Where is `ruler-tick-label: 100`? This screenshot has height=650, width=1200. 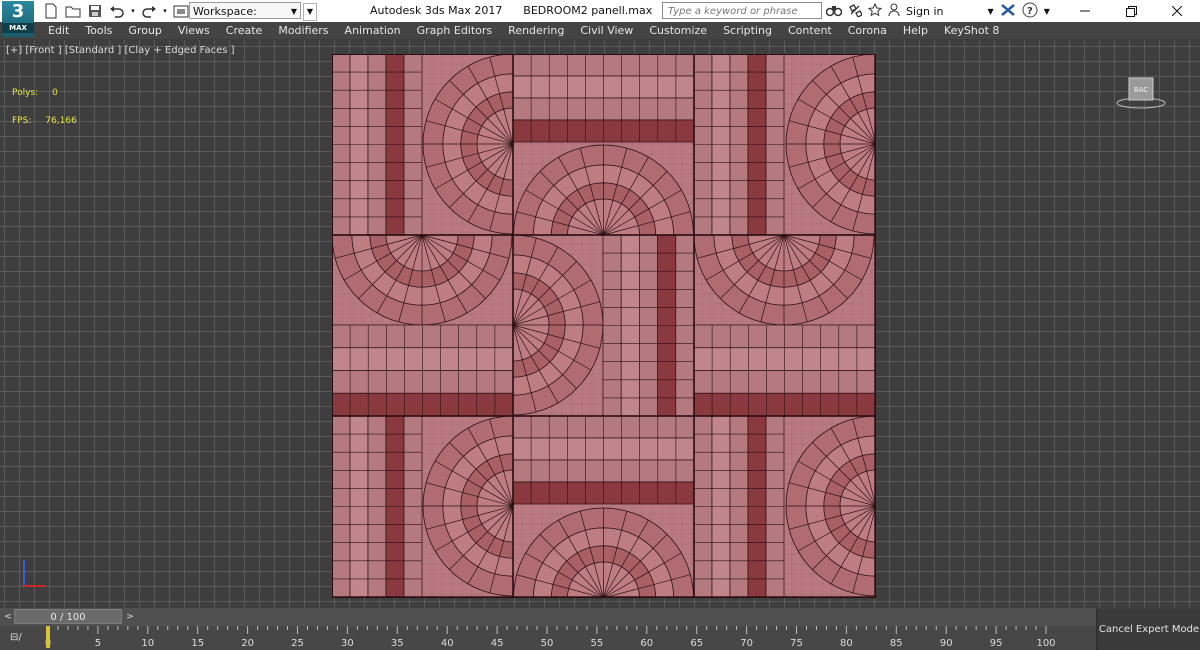
ruler-tick-label: 100 is located at coordinates (1045, 643).